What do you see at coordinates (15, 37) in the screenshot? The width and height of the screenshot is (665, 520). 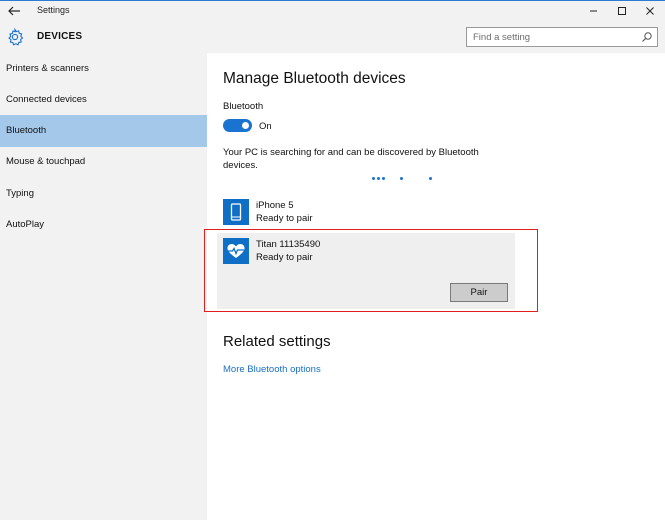 I see `gear-icon` at bounding box center [15, 37].